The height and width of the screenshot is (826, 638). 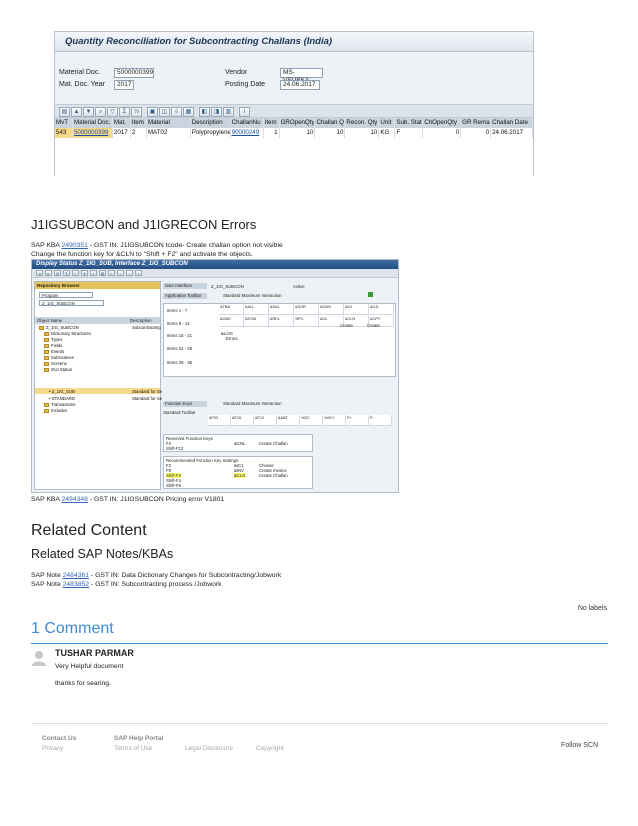 What do you see at coordinates (112, 112) in the screenshot?
I see `filter-icon: ▽` at bounding box center [112, 112].